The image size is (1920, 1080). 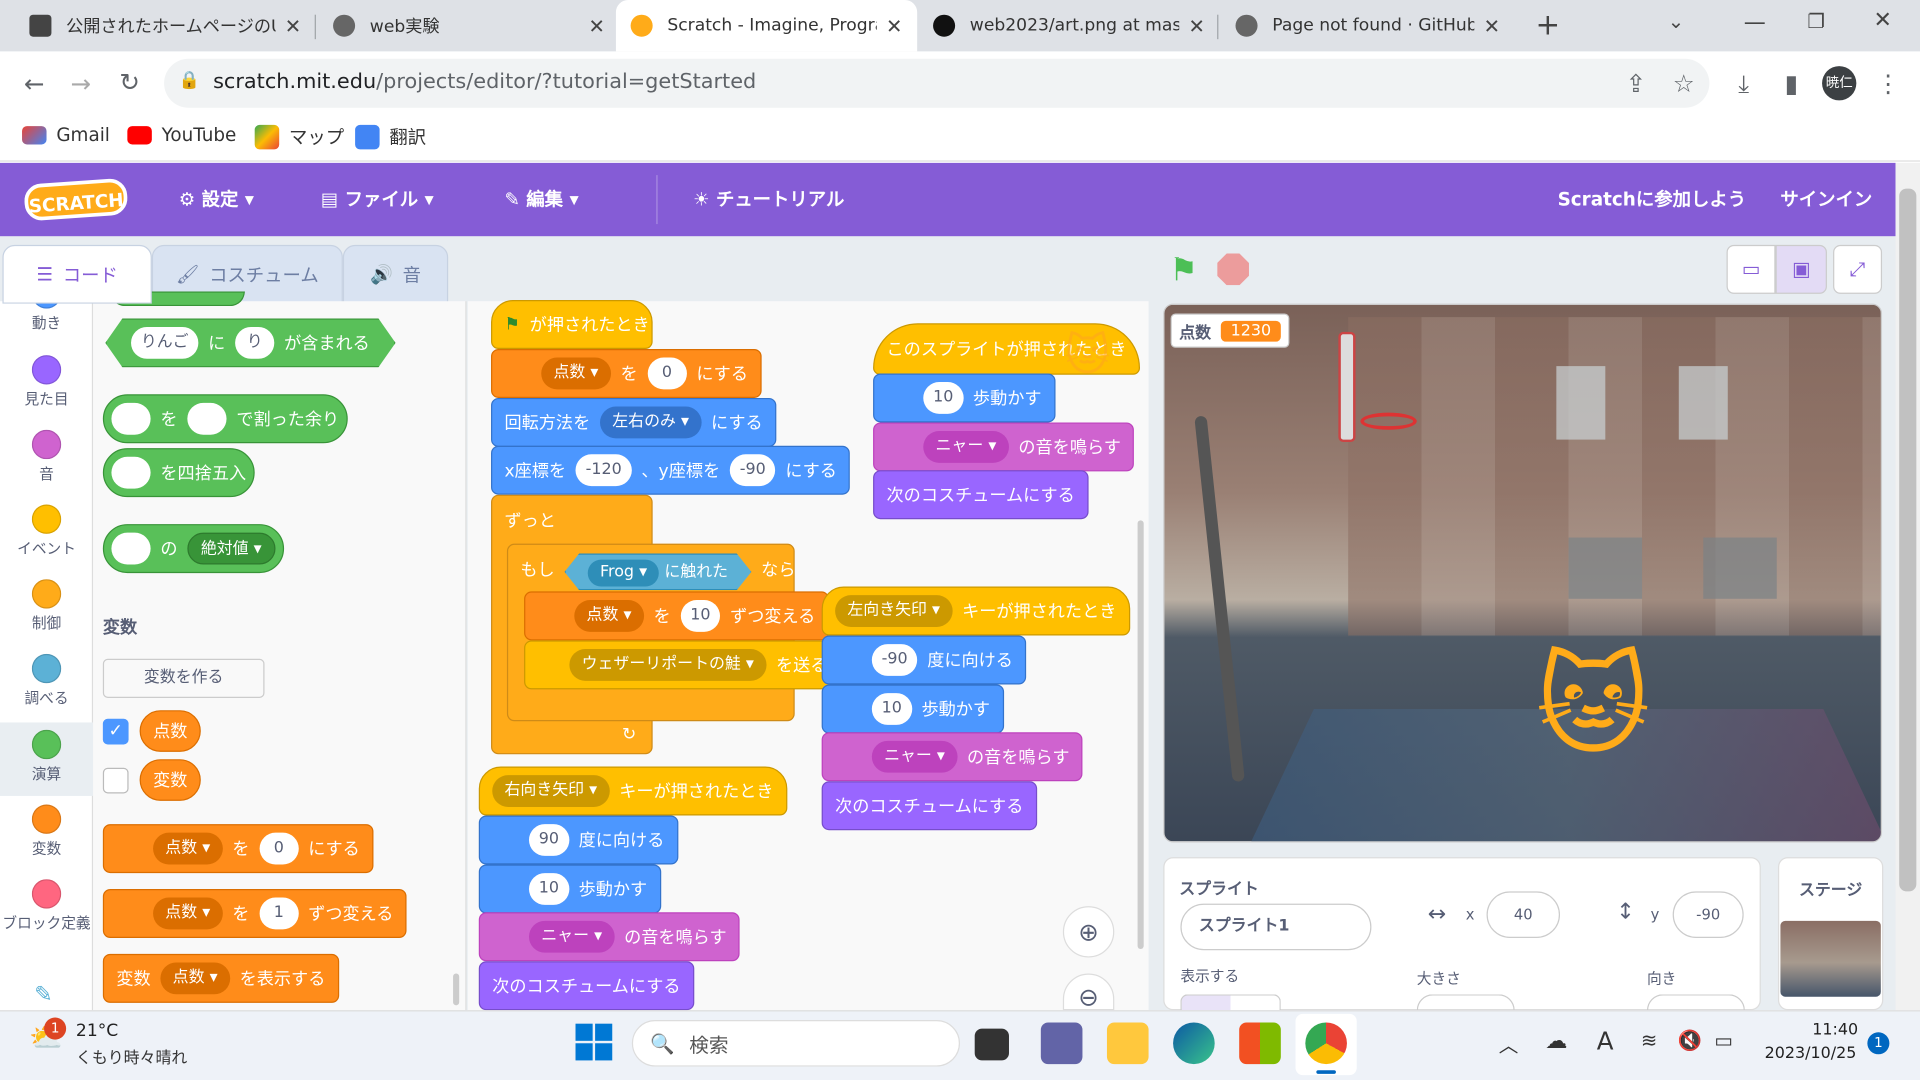 What do you see at coordinates (254, 343) in the screenshot?
I see `input-text: り` at bounding box center [254, 343].